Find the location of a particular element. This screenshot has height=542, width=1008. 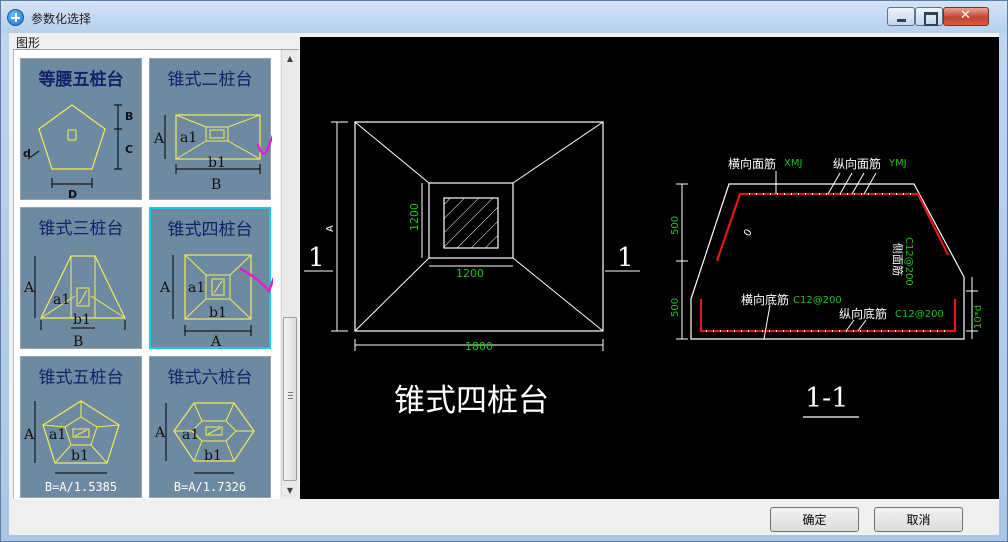

thumb-cone-five-pile: 锥式五桩台 A a1 b1 B=A/1.5385 is located at coordinates (81, 427).